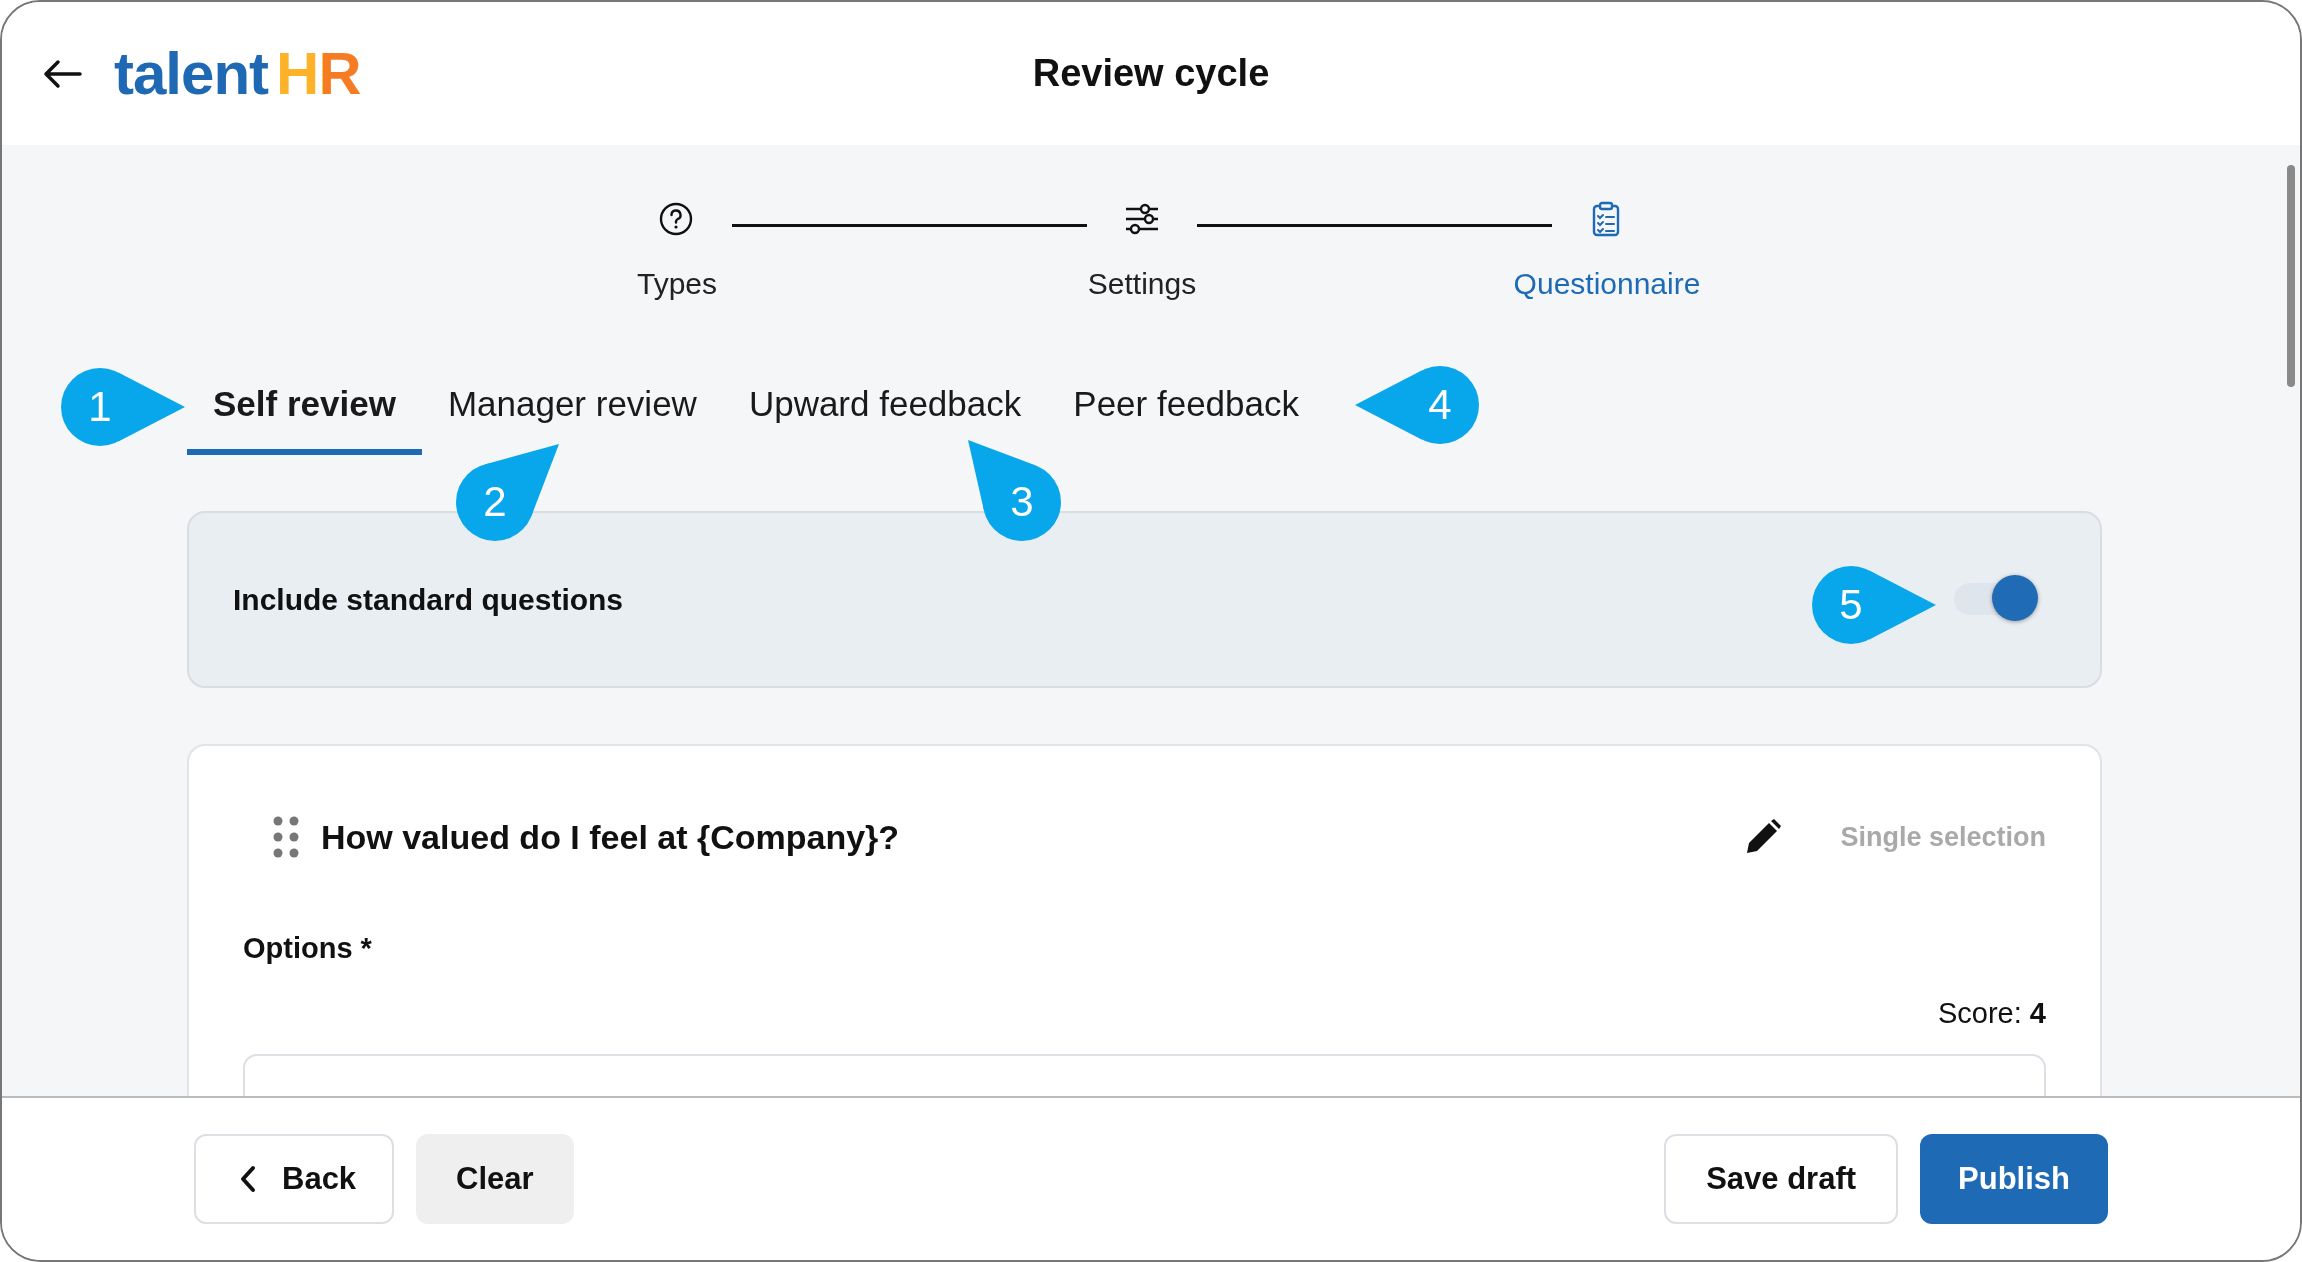 This screenshot has width=2302, height=1262. I want to click on tab: Self review, so click(304, 409).